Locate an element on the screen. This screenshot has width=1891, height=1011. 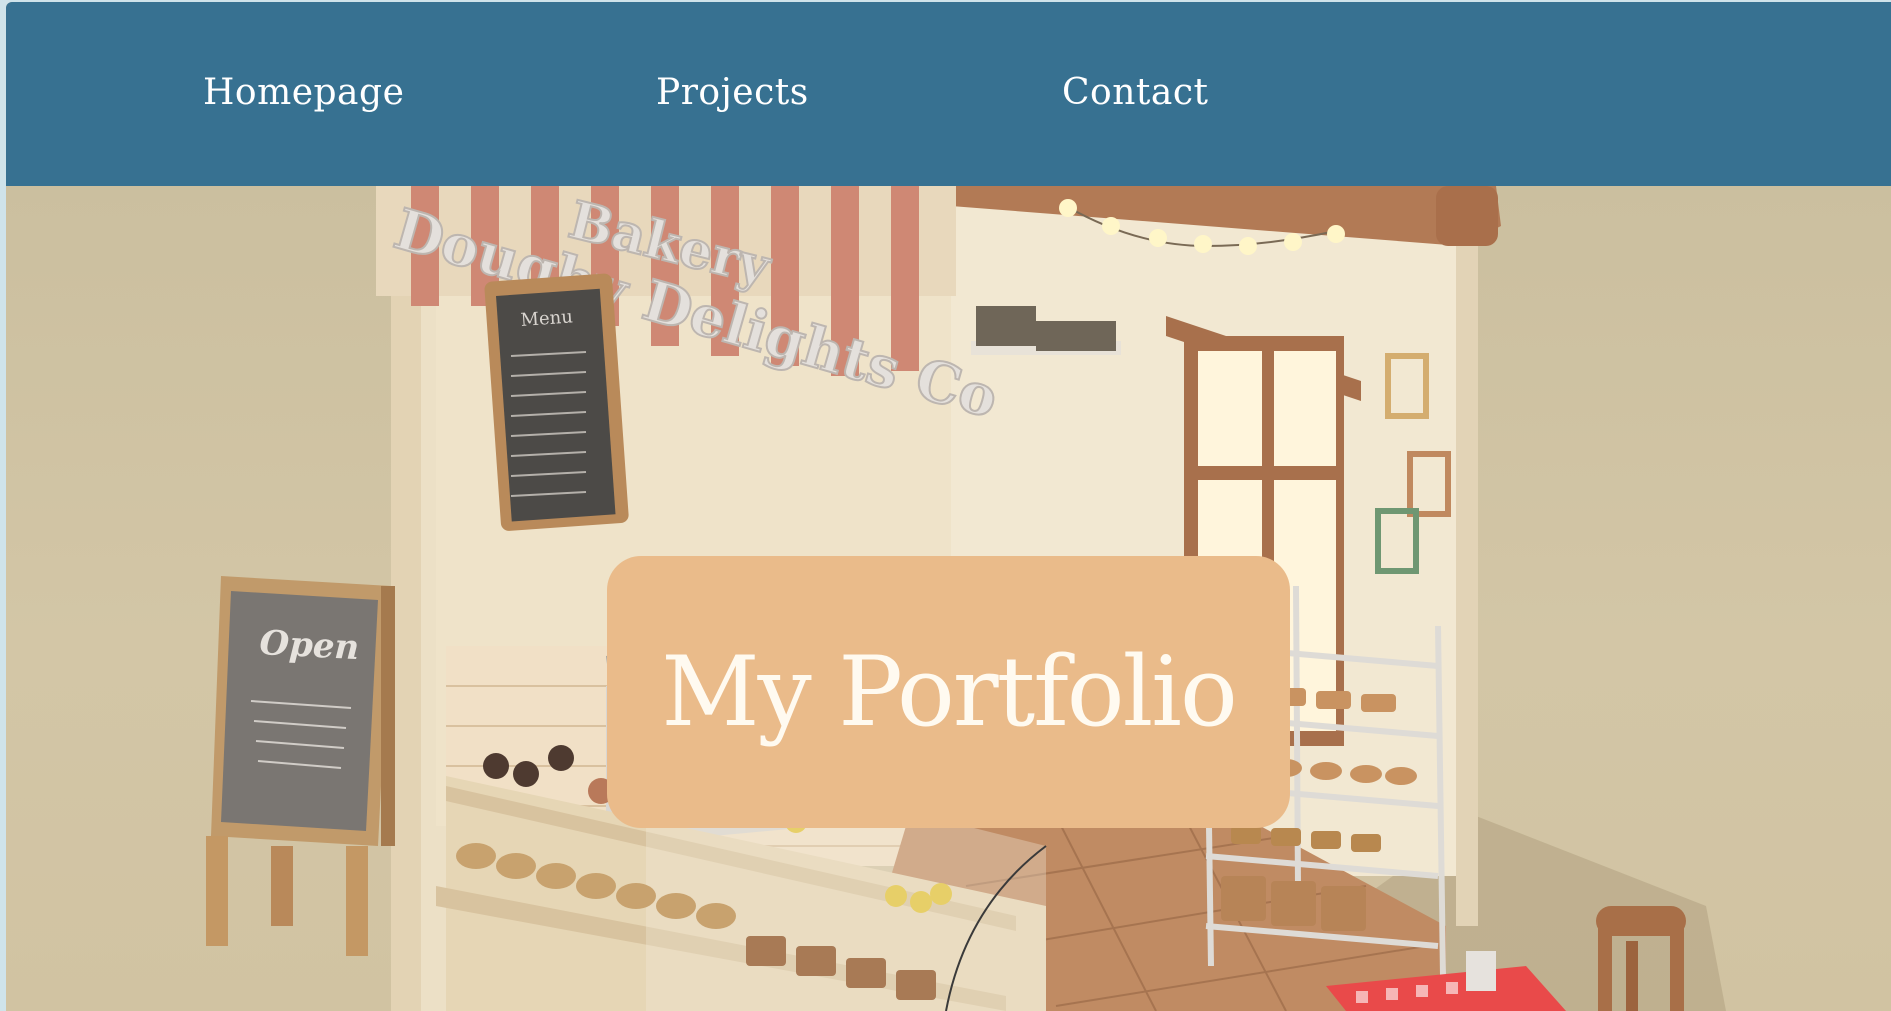
menu-chalkboard: Menu is located at coordinates (556, 402).